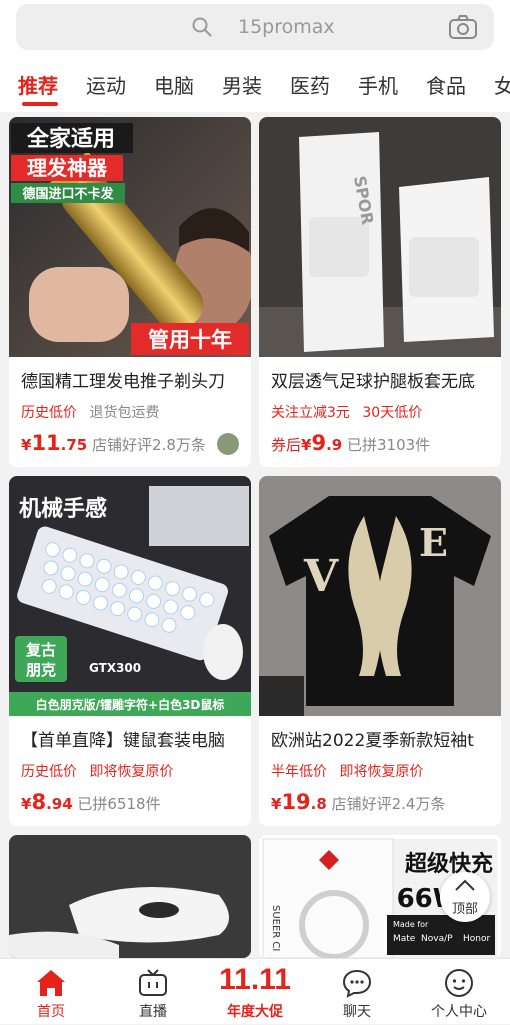  I want to click on image-text: 全家适用, so click(70, 139).